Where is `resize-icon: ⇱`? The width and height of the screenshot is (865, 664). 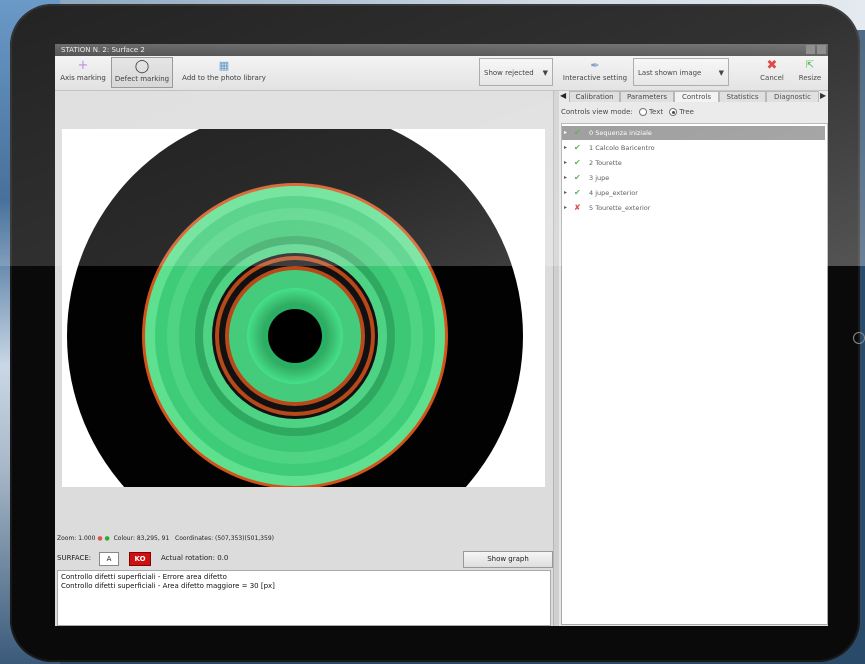
resize-icon: ⇱ is located at coordinates (810, 65).